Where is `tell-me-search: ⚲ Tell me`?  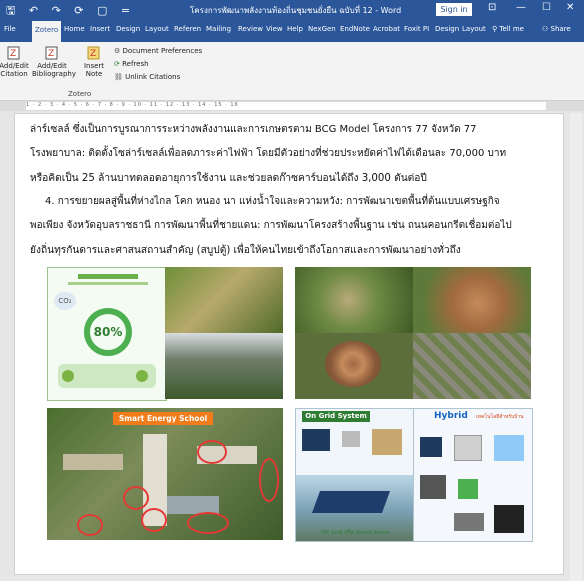
tell-me-search: ⚲ Tell me is located at coordinates (508, 29).